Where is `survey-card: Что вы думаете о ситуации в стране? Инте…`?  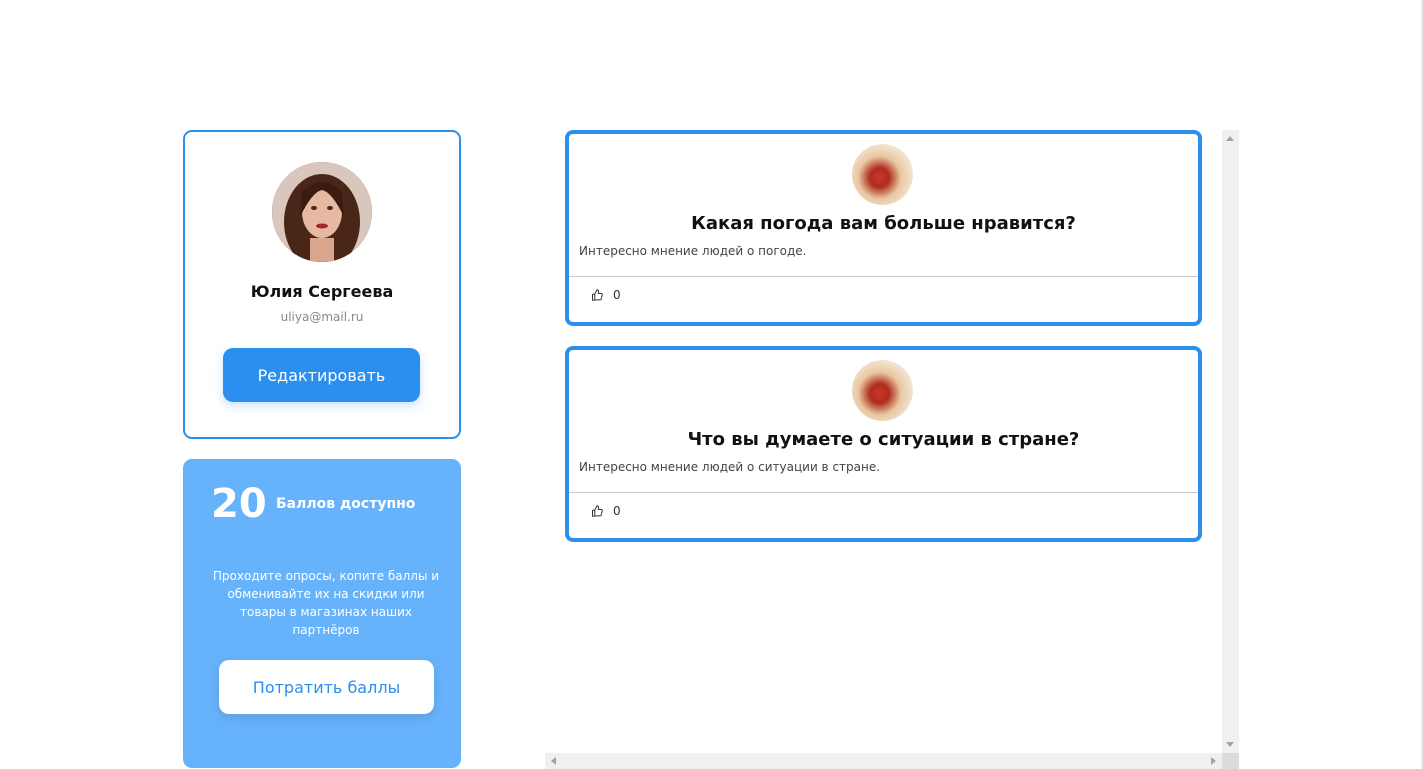
survey-card: Что вы думаете о ситуации в стране? Инте… is located at coordinates (883, 444).